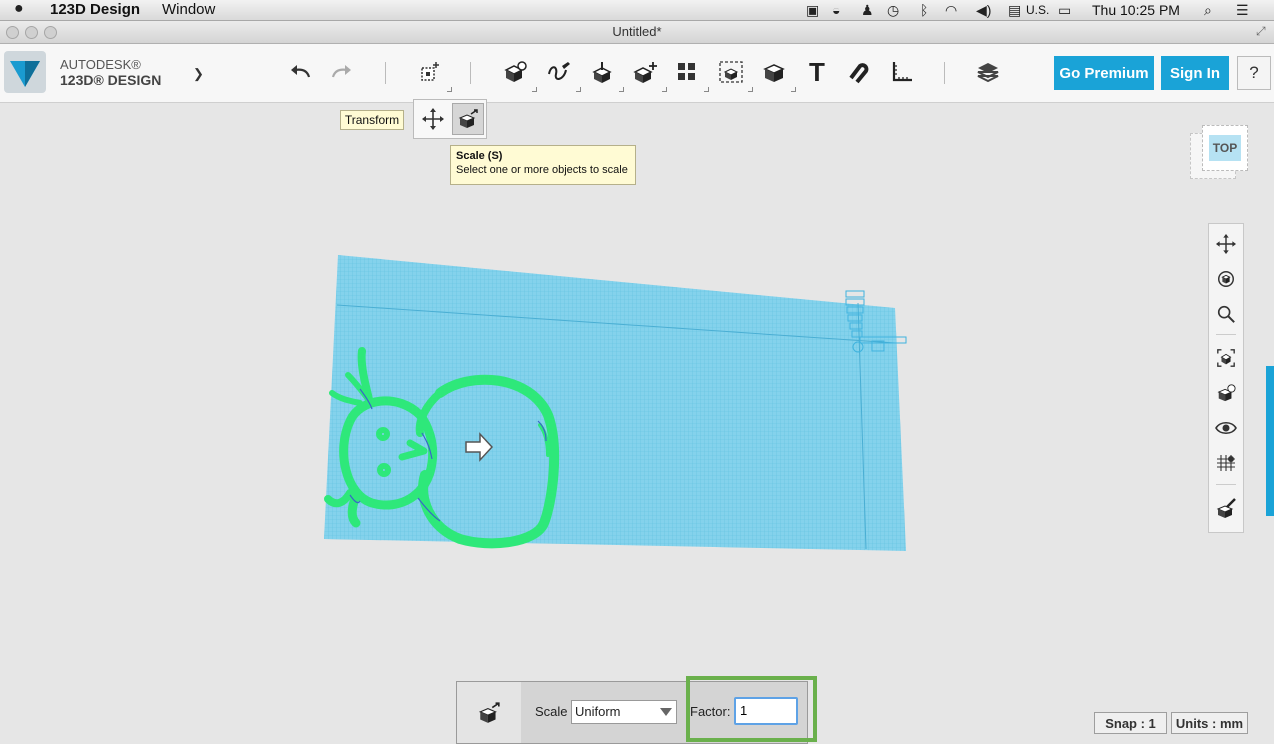  I want to click on measure-tool-button, so click(902, 72).